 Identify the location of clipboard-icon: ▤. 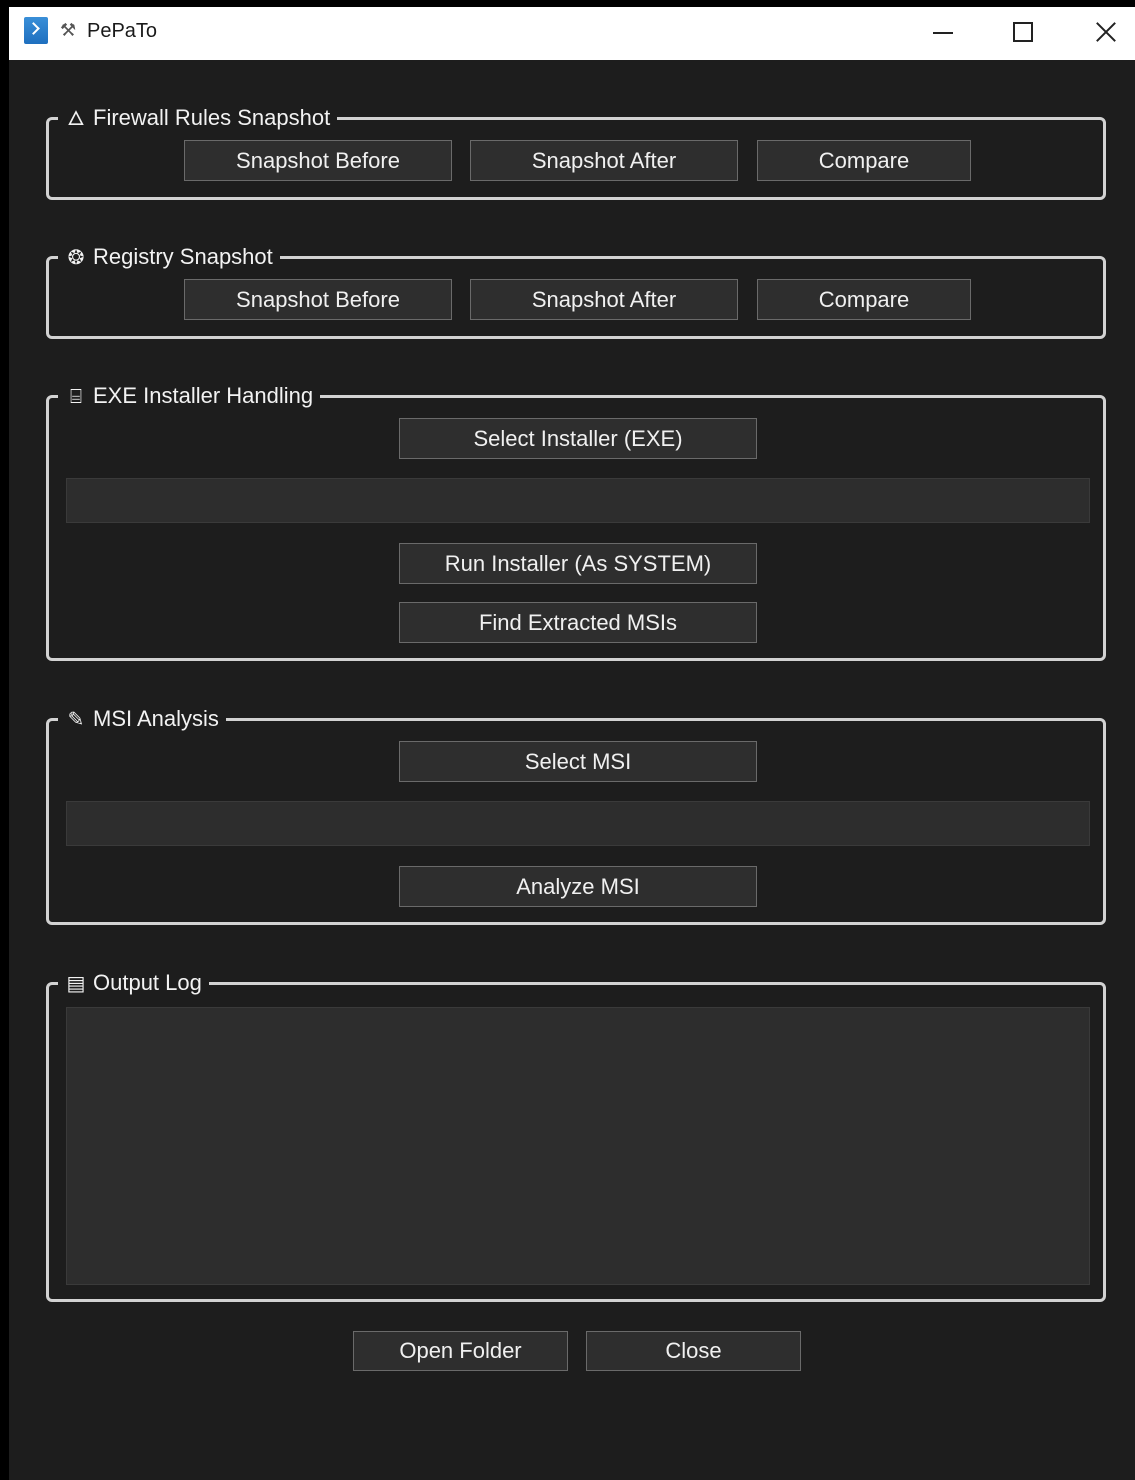
(76, 983).